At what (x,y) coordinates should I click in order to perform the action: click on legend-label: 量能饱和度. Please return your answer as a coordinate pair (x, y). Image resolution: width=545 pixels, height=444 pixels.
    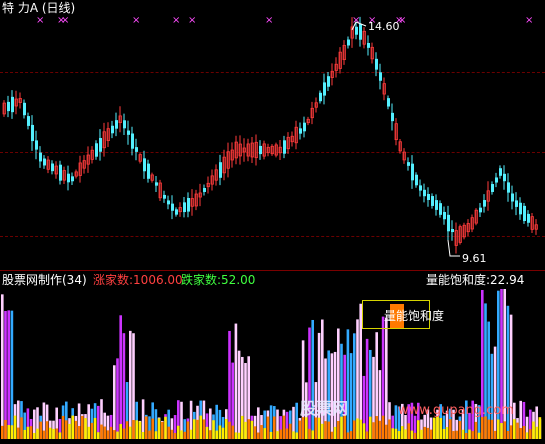
    Looking at the image, I should click on (414, 316).